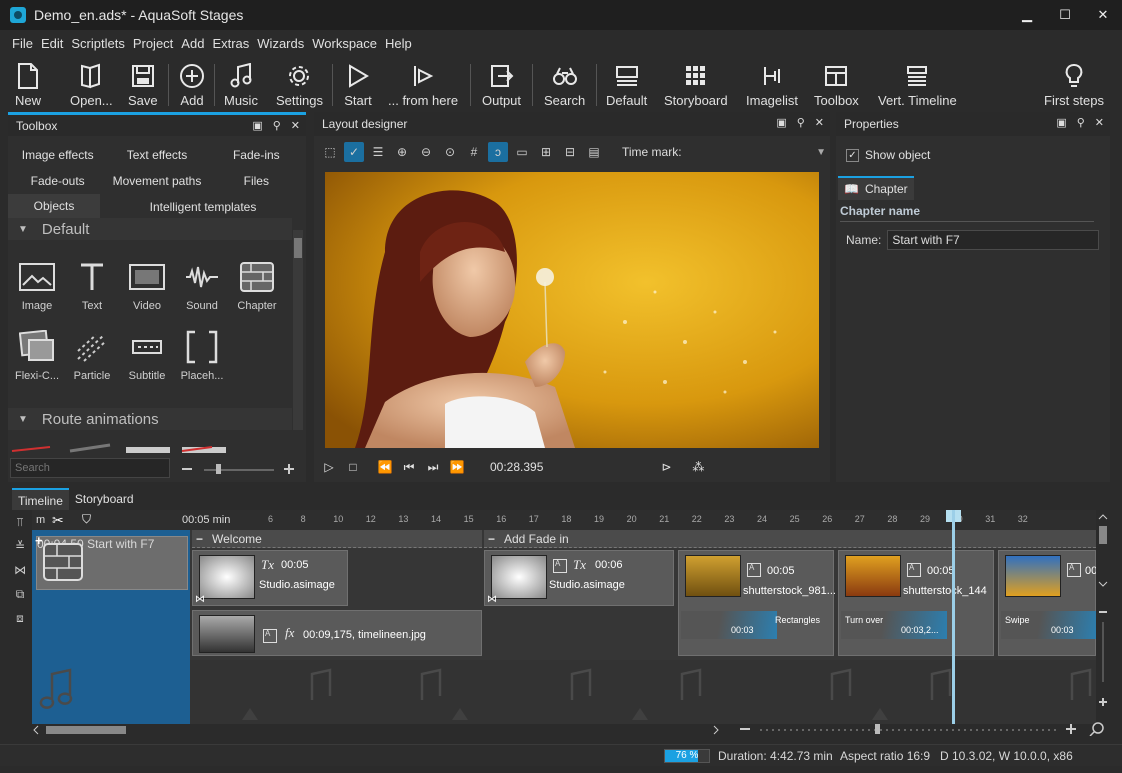 This screenshot has height=773, width=1122. What do you see at coordinates (203, 207) in the screenshot?
I see `tab-intelligent-templates: Intelligent templates` at bounding box center [203, 207].